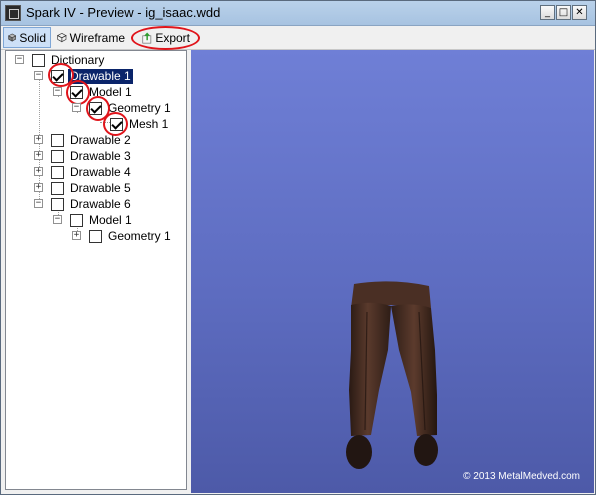 This screenshot has width=596, height=495. Describe the element at coordinates (76, 92) in the screenshot. I see `model-1-checkbox` at that location.